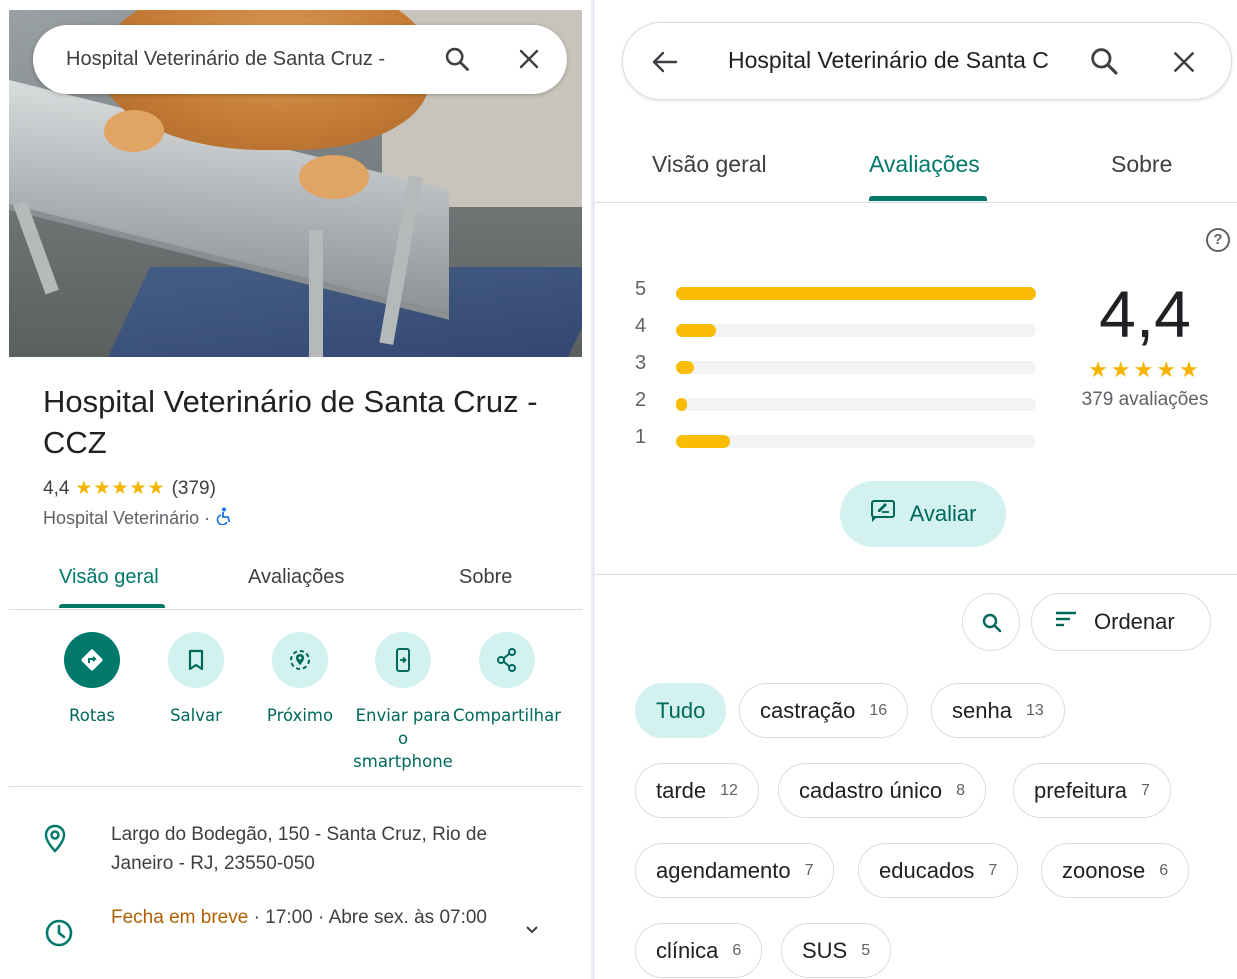 The height and width of the screenshot is (979, 1237). What do you see at coordinates (808, 710) in the screenshot?
I see `chip-label: castração` at bounding box center [808, 710].